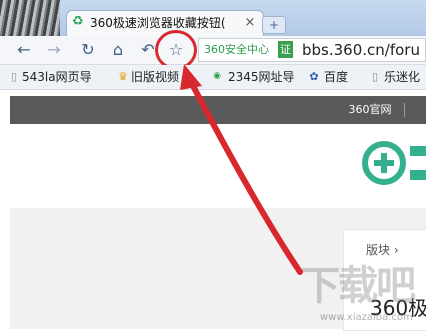 The image size is (426, 331). I want to click on 2345-icon: ◉, so click(217, 76).